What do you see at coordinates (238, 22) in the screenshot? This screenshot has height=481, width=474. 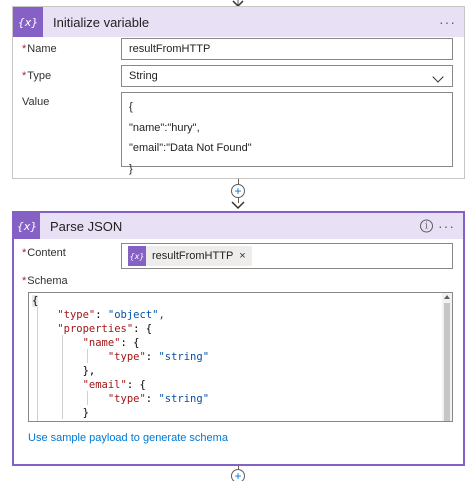 I see `initialize-variable-header: {x} Initialize variable ···` at bounding box center [238, 22].